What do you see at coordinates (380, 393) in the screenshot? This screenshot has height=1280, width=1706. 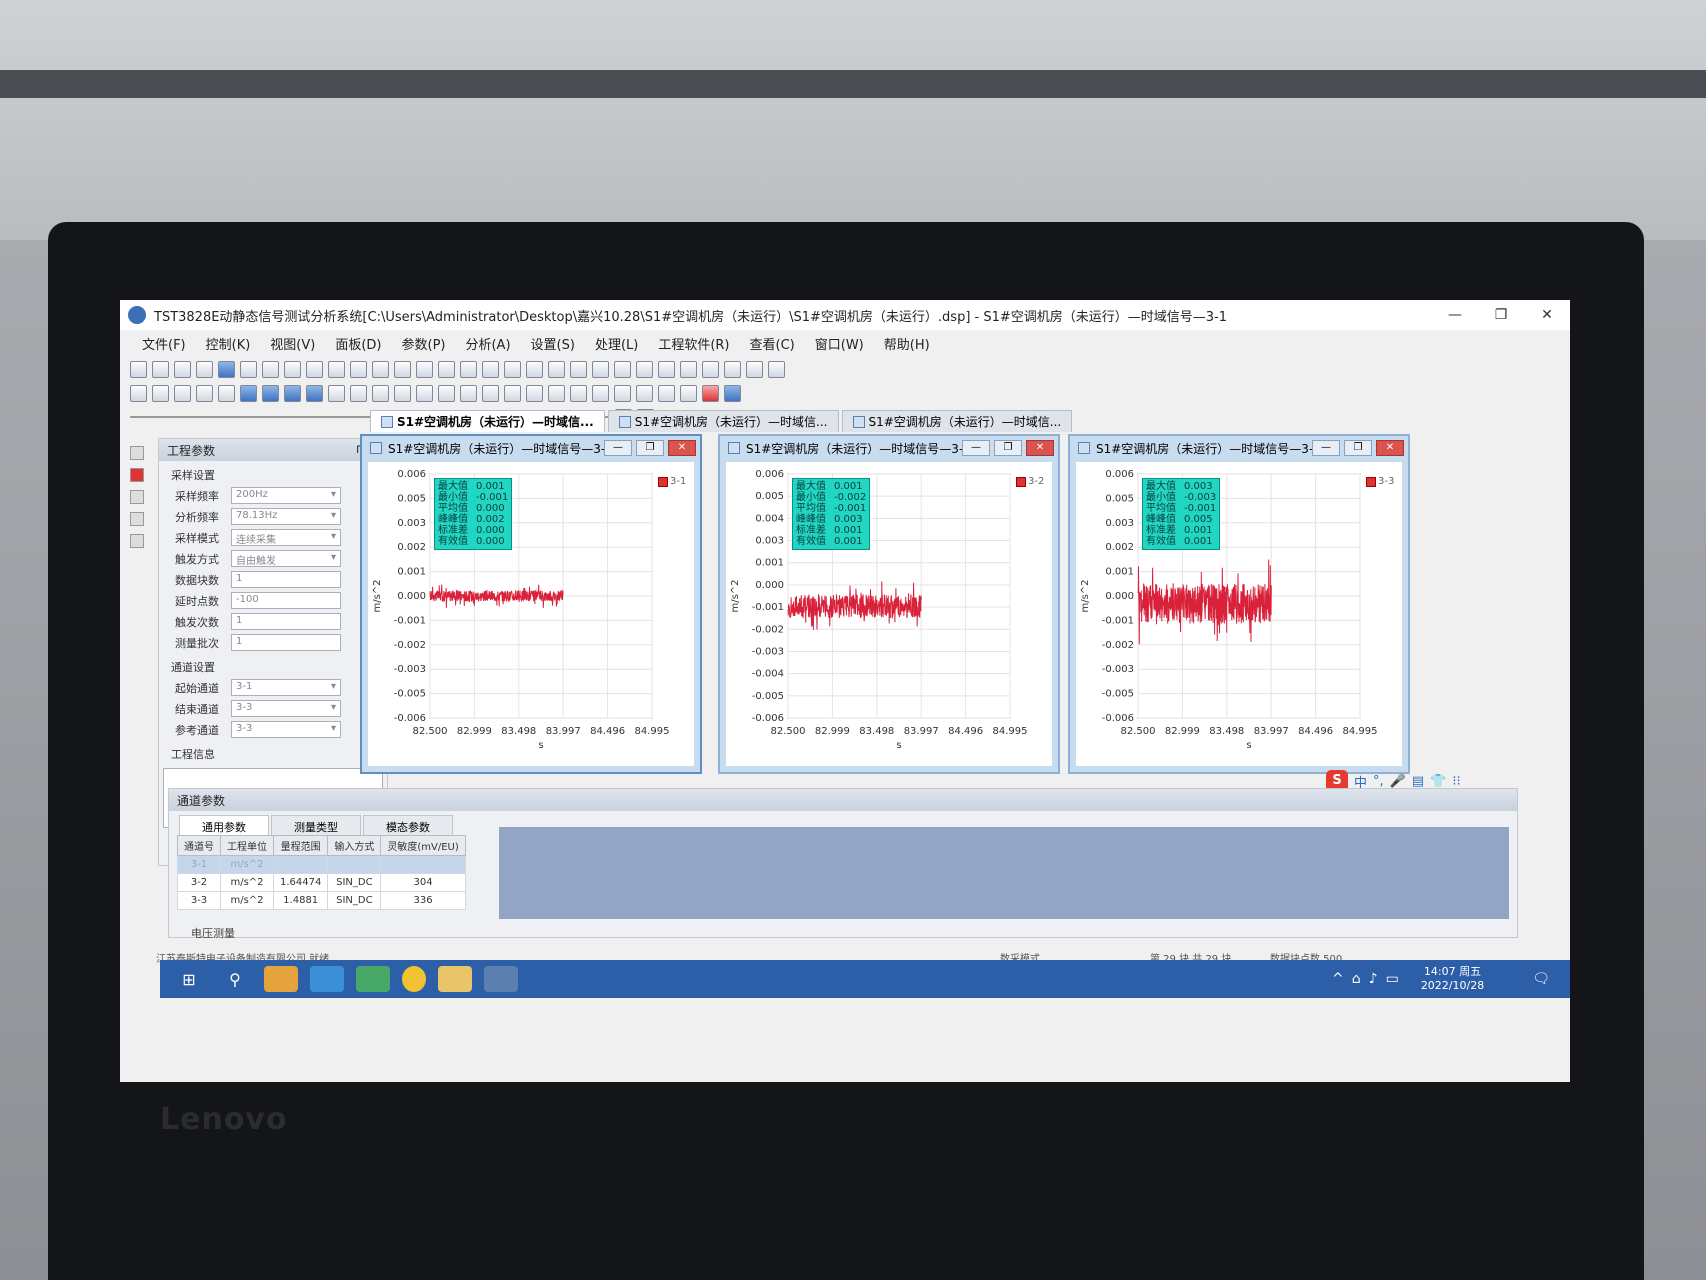 I see `select-icon` at bounding box center [380, 393].